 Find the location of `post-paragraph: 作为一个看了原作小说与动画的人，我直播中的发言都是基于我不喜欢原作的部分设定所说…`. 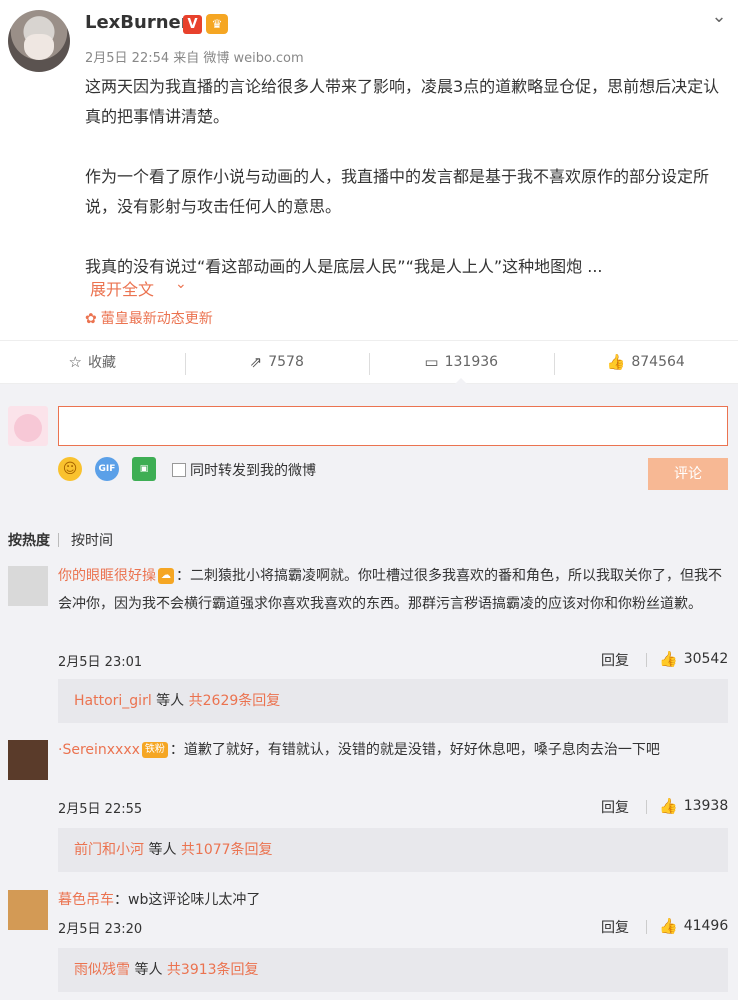

post-paragraph: 作为一个看了原作小说与动画的人，我直播中的发言都是基于我不喜欢原作的部分设定所说… is located at coordinates (397, 191).